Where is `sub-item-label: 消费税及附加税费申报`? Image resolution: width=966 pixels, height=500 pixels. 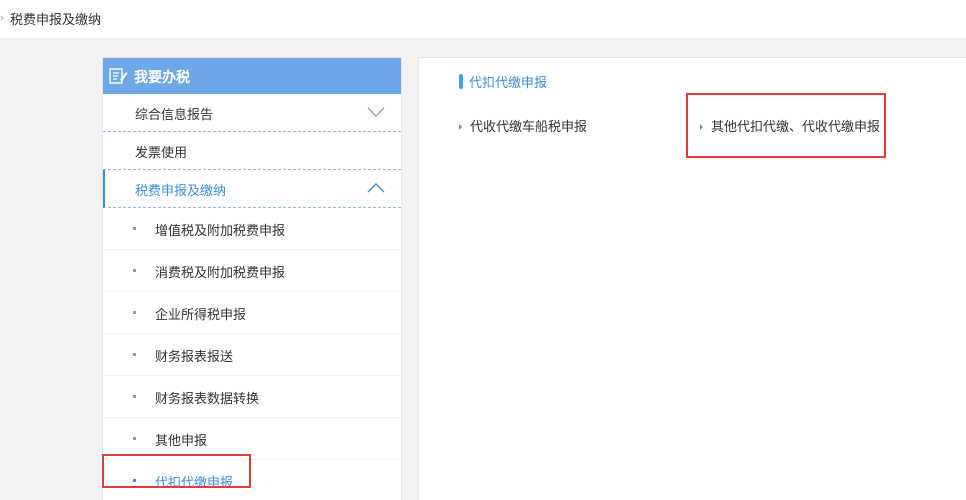
sub-item-label: 消费税及附加税费申报 is located at coordinates (220, 273).